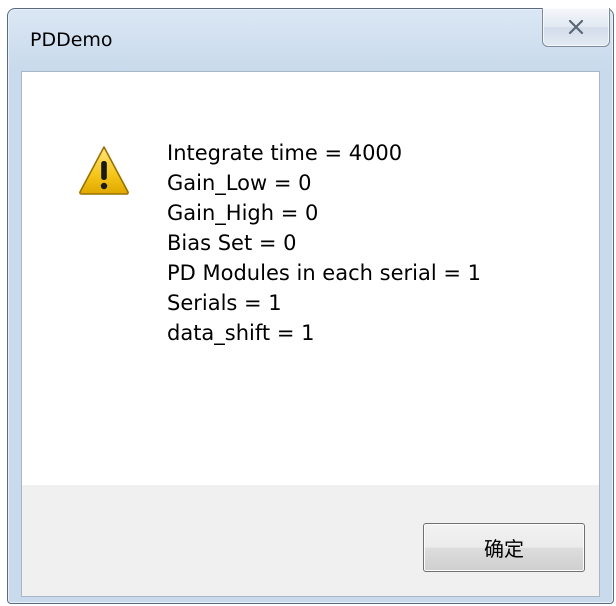  I want to click on warning-icon, so click(104, 170).